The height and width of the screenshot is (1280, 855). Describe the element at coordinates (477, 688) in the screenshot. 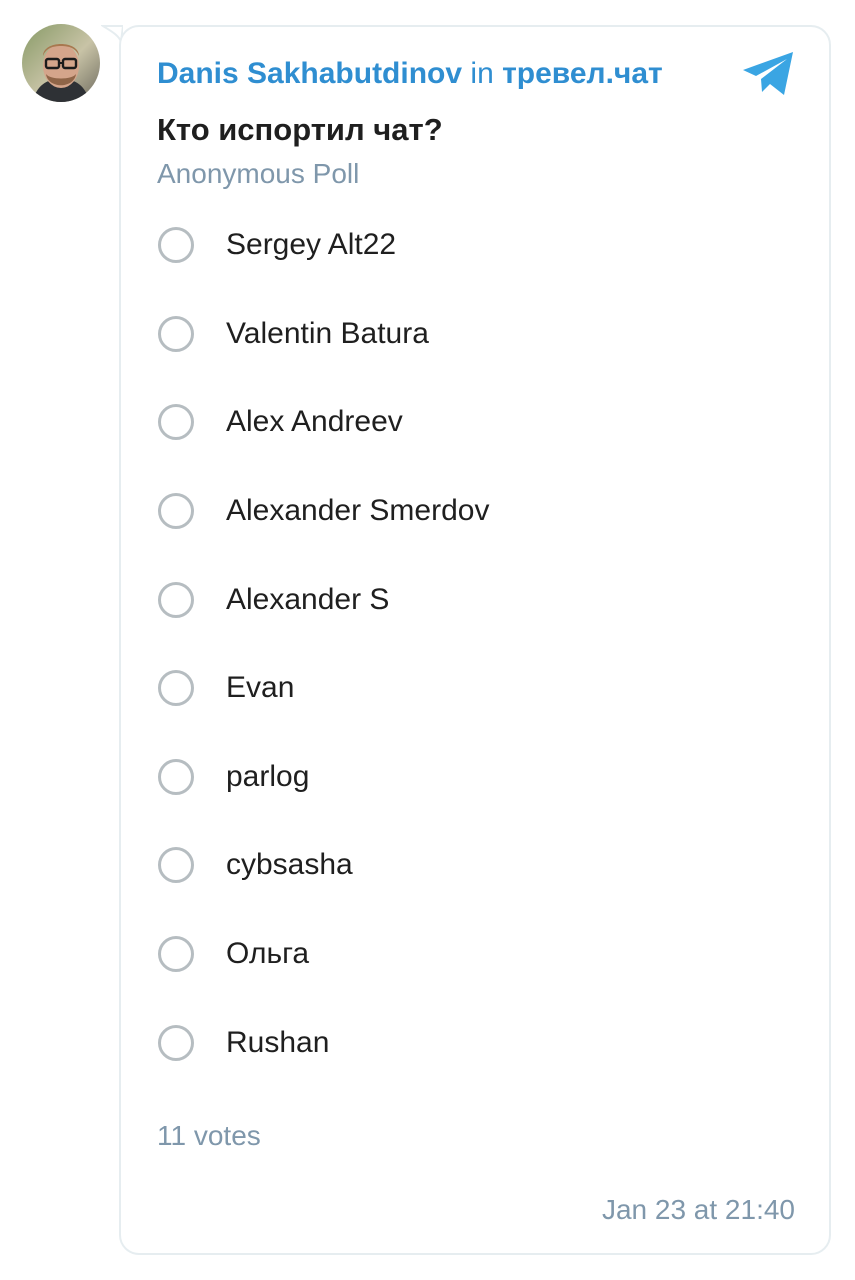

I see `poll-option: Evan` at that location.